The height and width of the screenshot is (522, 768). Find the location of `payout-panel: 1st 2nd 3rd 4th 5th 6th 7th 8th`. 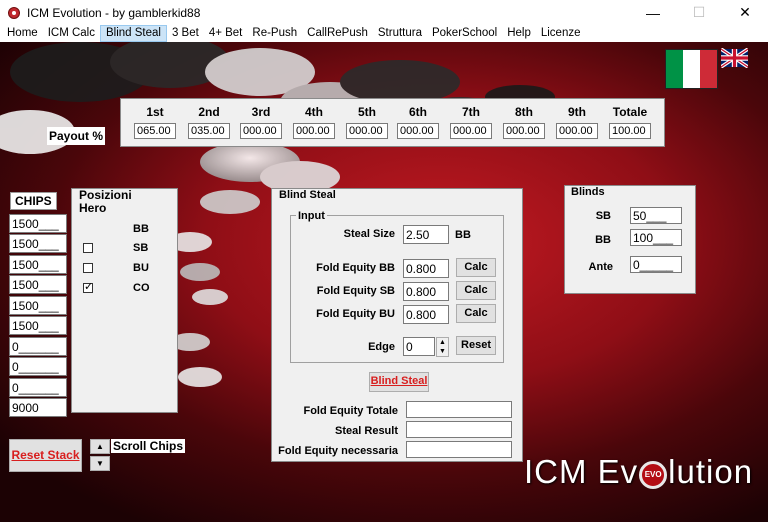

payout-panel: 1st 2nd 3rd 4th 5th 6th 7th 8th is located at coordinates (392, 122).